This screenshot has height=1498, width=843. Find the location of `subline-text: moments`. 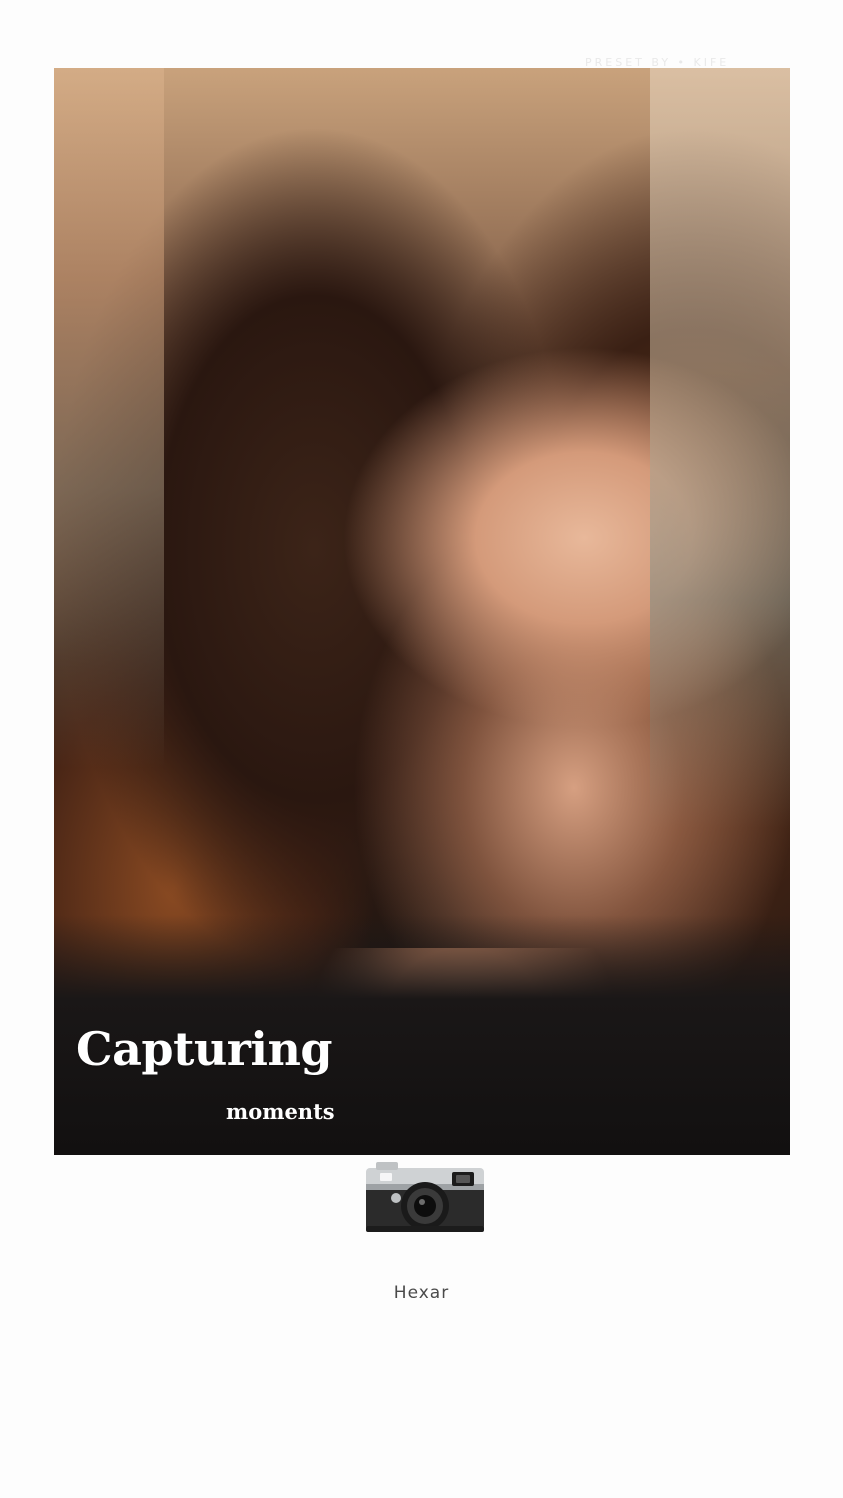

subline-text: moments is located at coordinates (280, 1111).